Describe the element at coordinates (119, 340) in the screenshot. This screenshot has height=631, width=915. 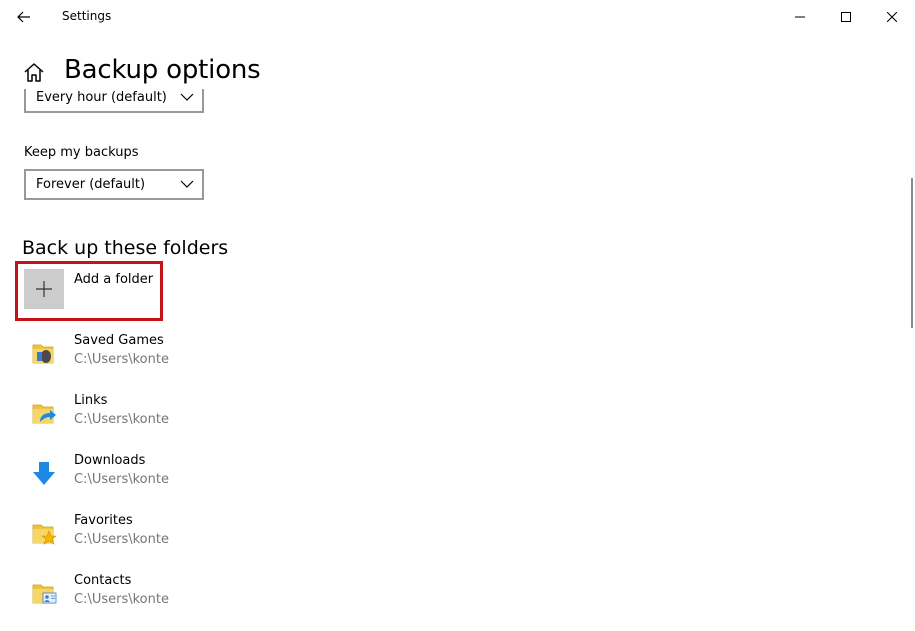
I see `folder-name: Saved Games` at that location.